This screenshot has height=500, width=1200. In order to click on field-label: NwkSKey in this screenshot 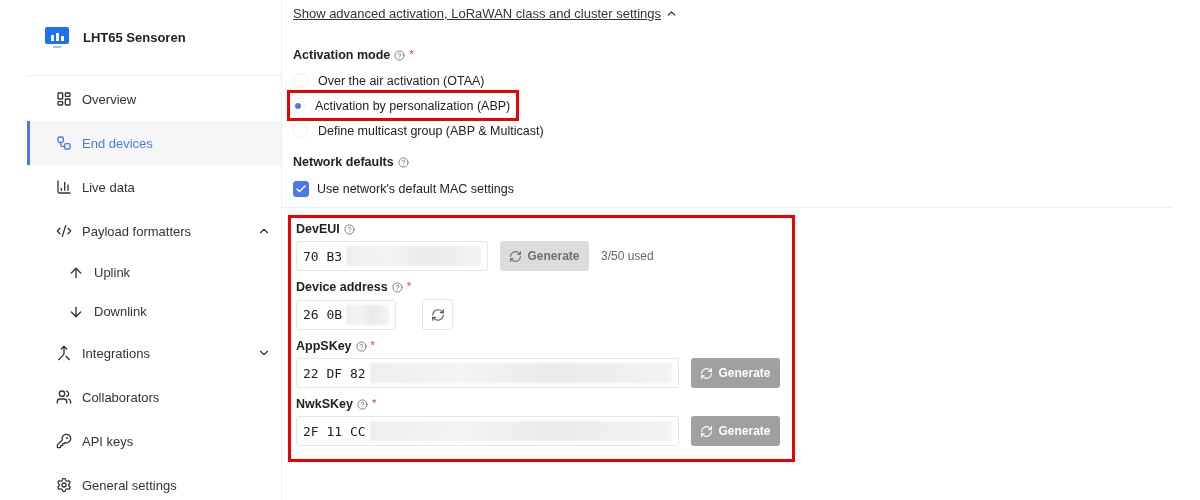, I will do `click(324, 404)`.